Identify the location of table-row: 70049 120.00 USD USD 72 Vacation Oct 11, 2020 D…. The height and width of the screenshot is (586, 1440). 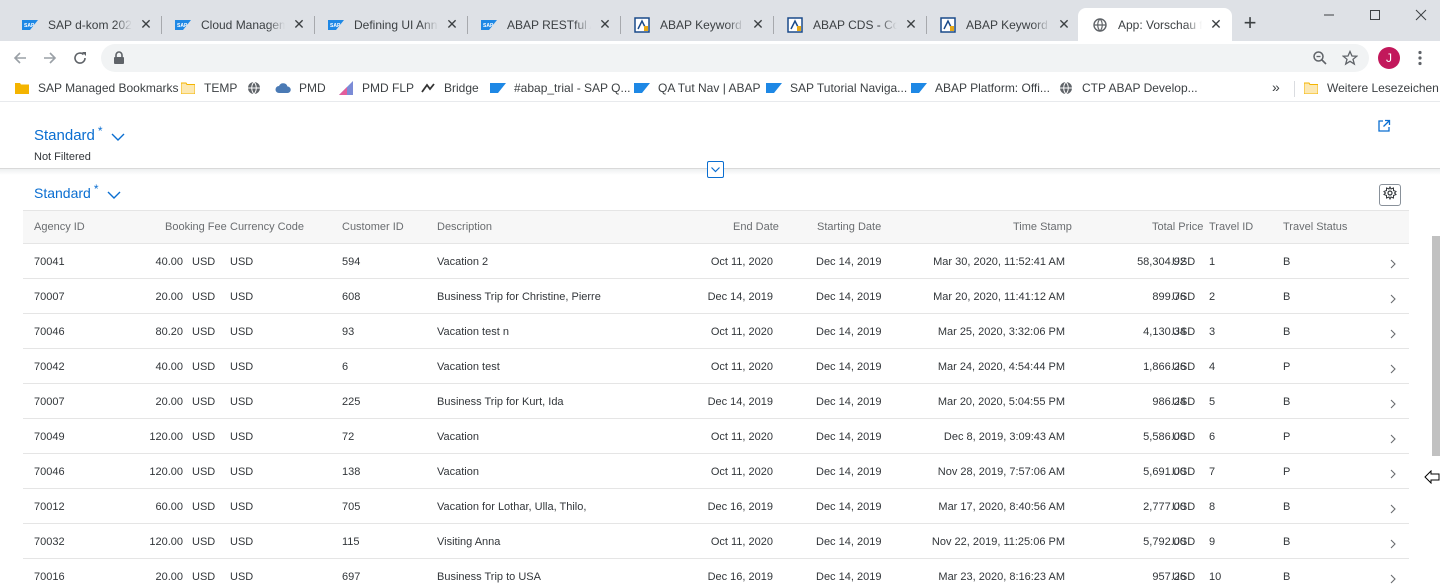
(716, 436).